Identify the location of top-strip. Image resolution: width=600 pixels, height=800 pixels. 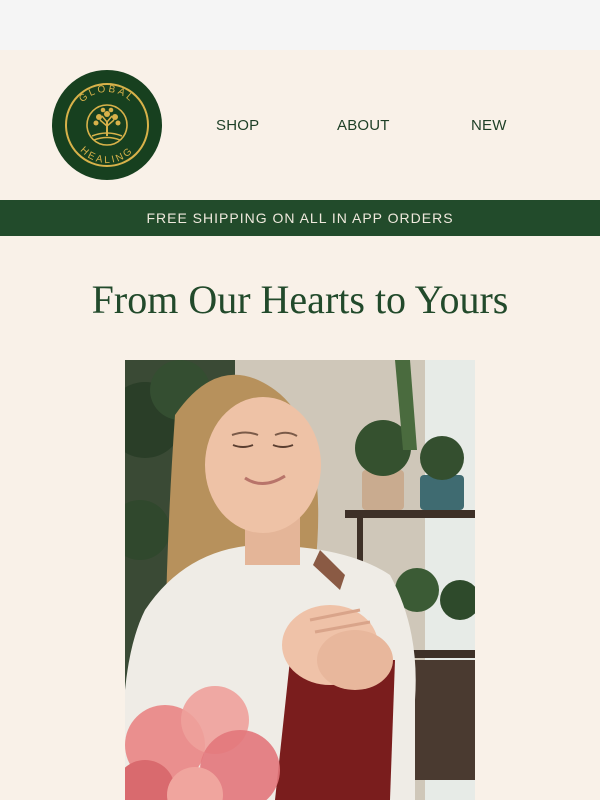
(300, 25).